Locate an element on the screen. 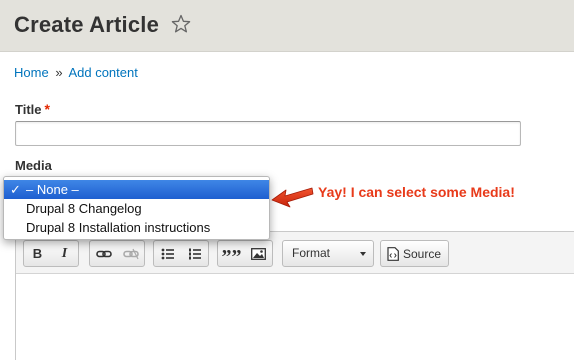 The width and height of the screenshot is (574, 360). media-option-installation: Drupal 8 Installation instructions is located at coordinates (136, 227).